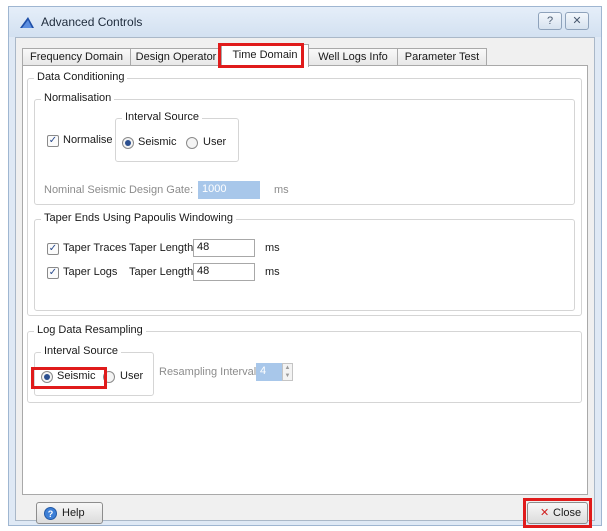  What do you see at coordinates (76, 57) in the screenshot?
I see `tab-frequency-domain: Frequency Domain` at bounding box center [76, 57].